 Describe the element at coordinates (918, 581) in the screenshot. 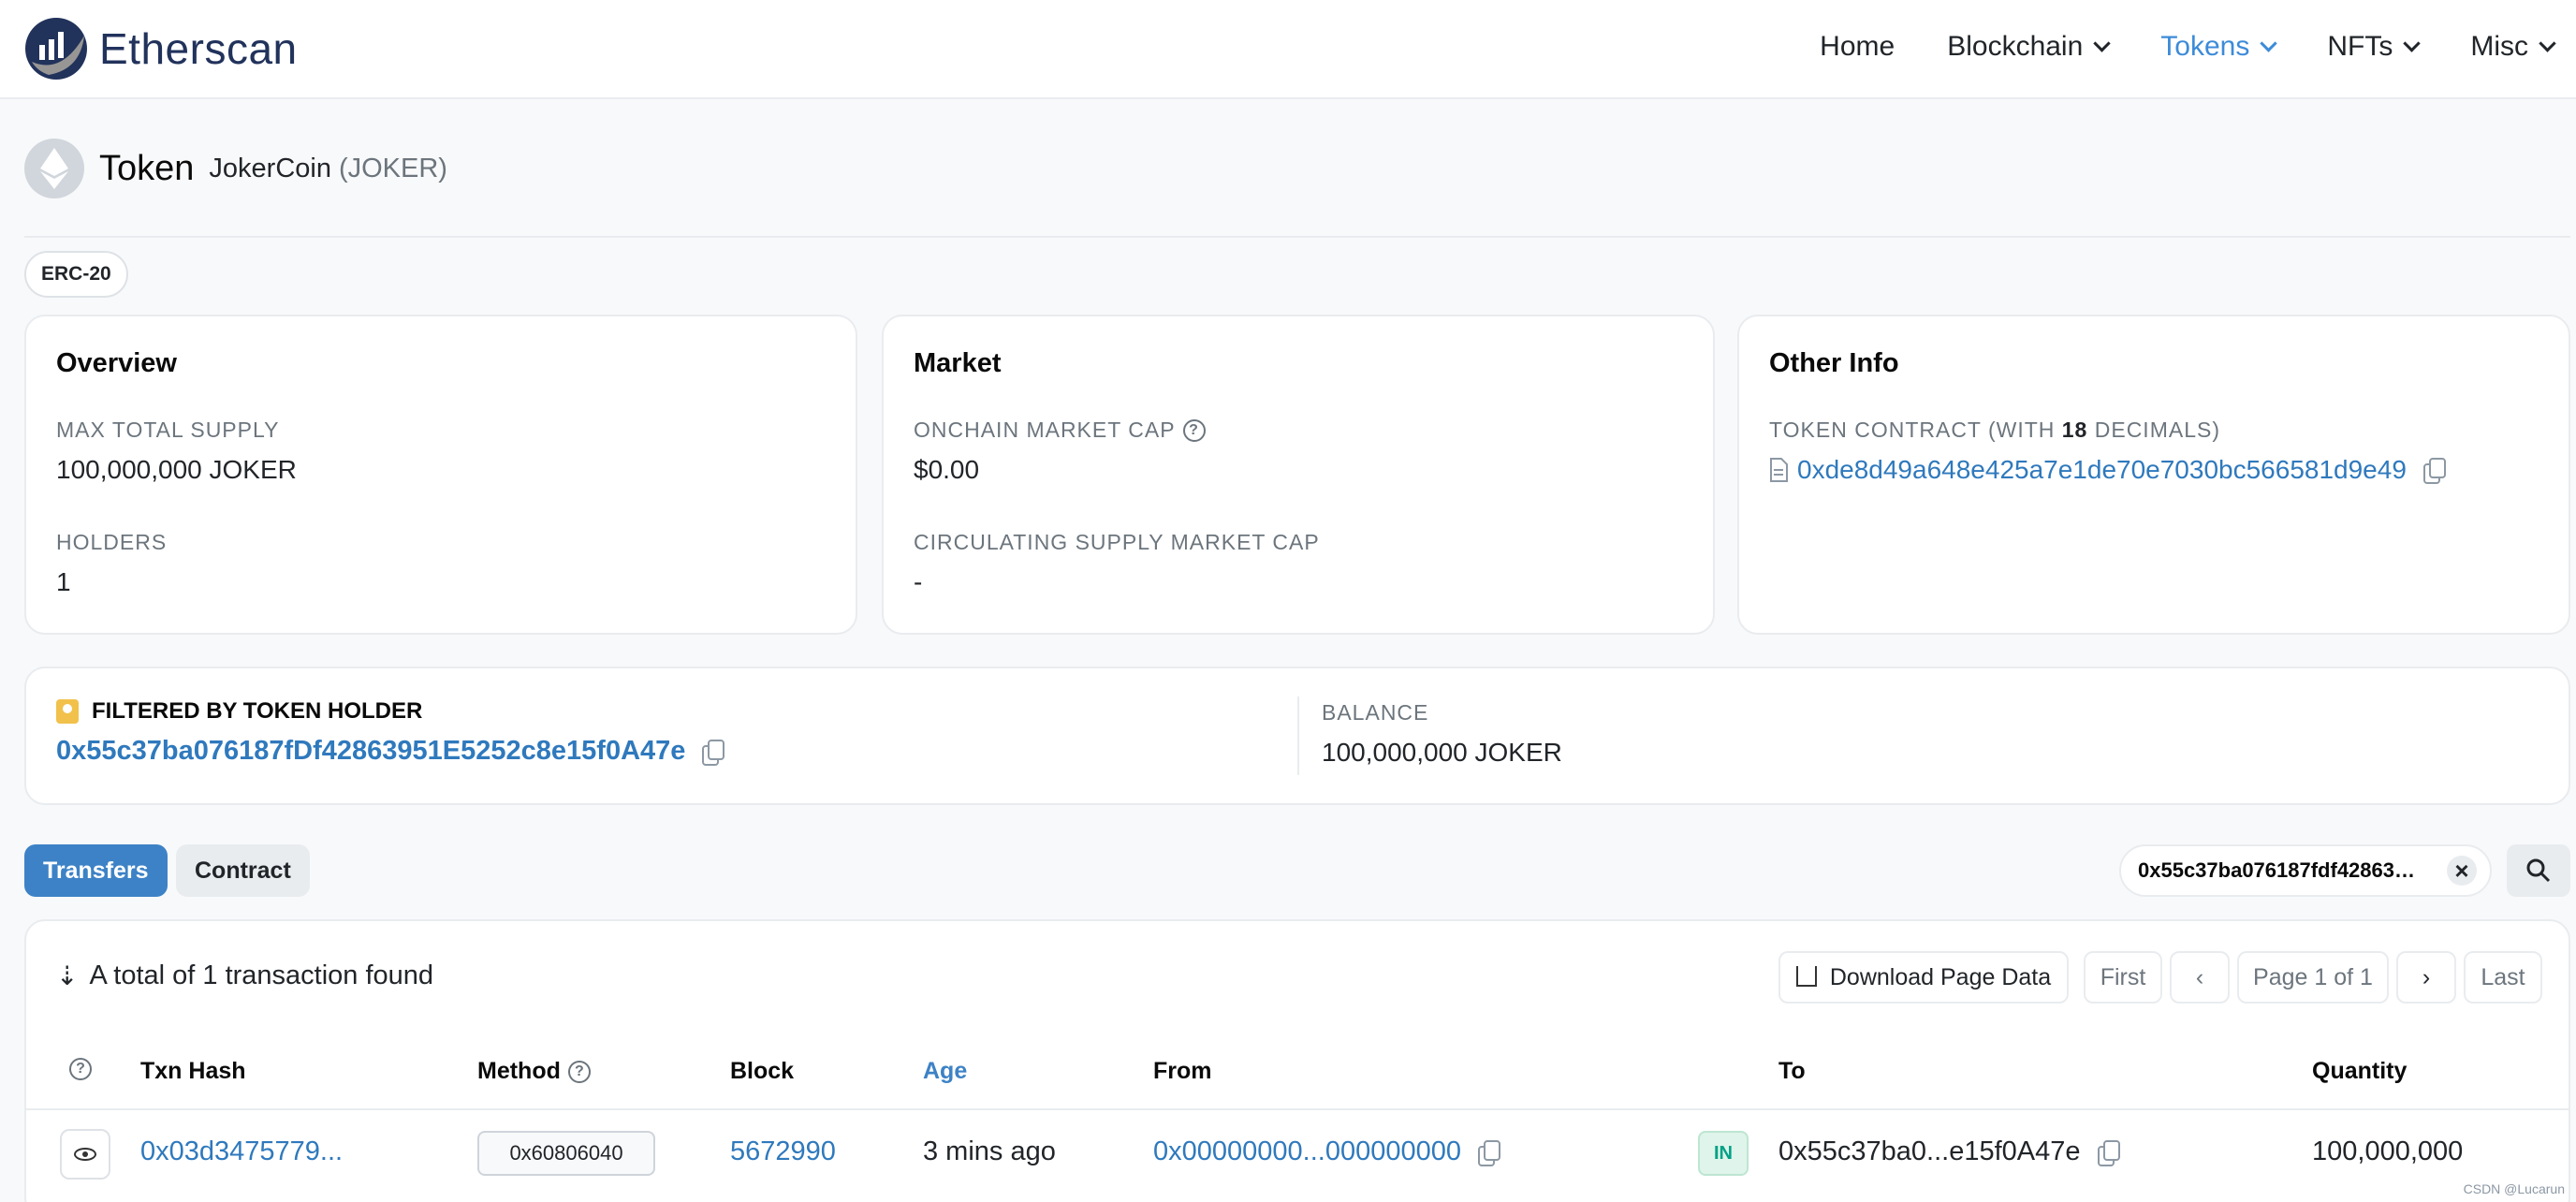

I see `circulating-market-cap-value: -` at that location.